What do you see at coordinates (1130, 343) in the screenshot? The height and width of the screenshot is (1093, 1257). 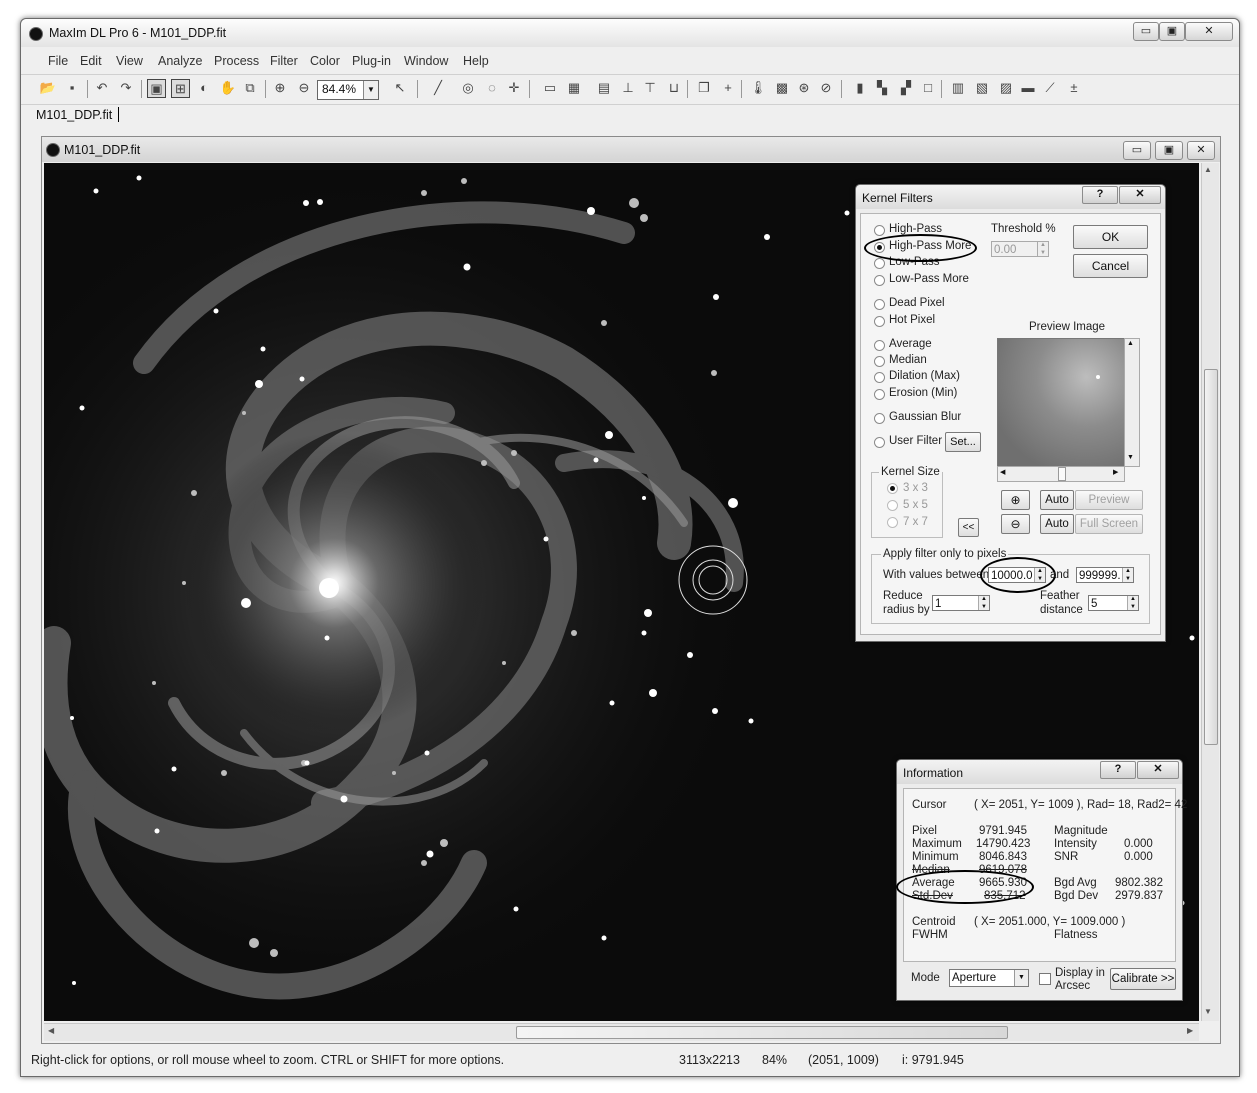 I see `preview-scroll-up-icon: ▲` at bounding box center [1130, 343].